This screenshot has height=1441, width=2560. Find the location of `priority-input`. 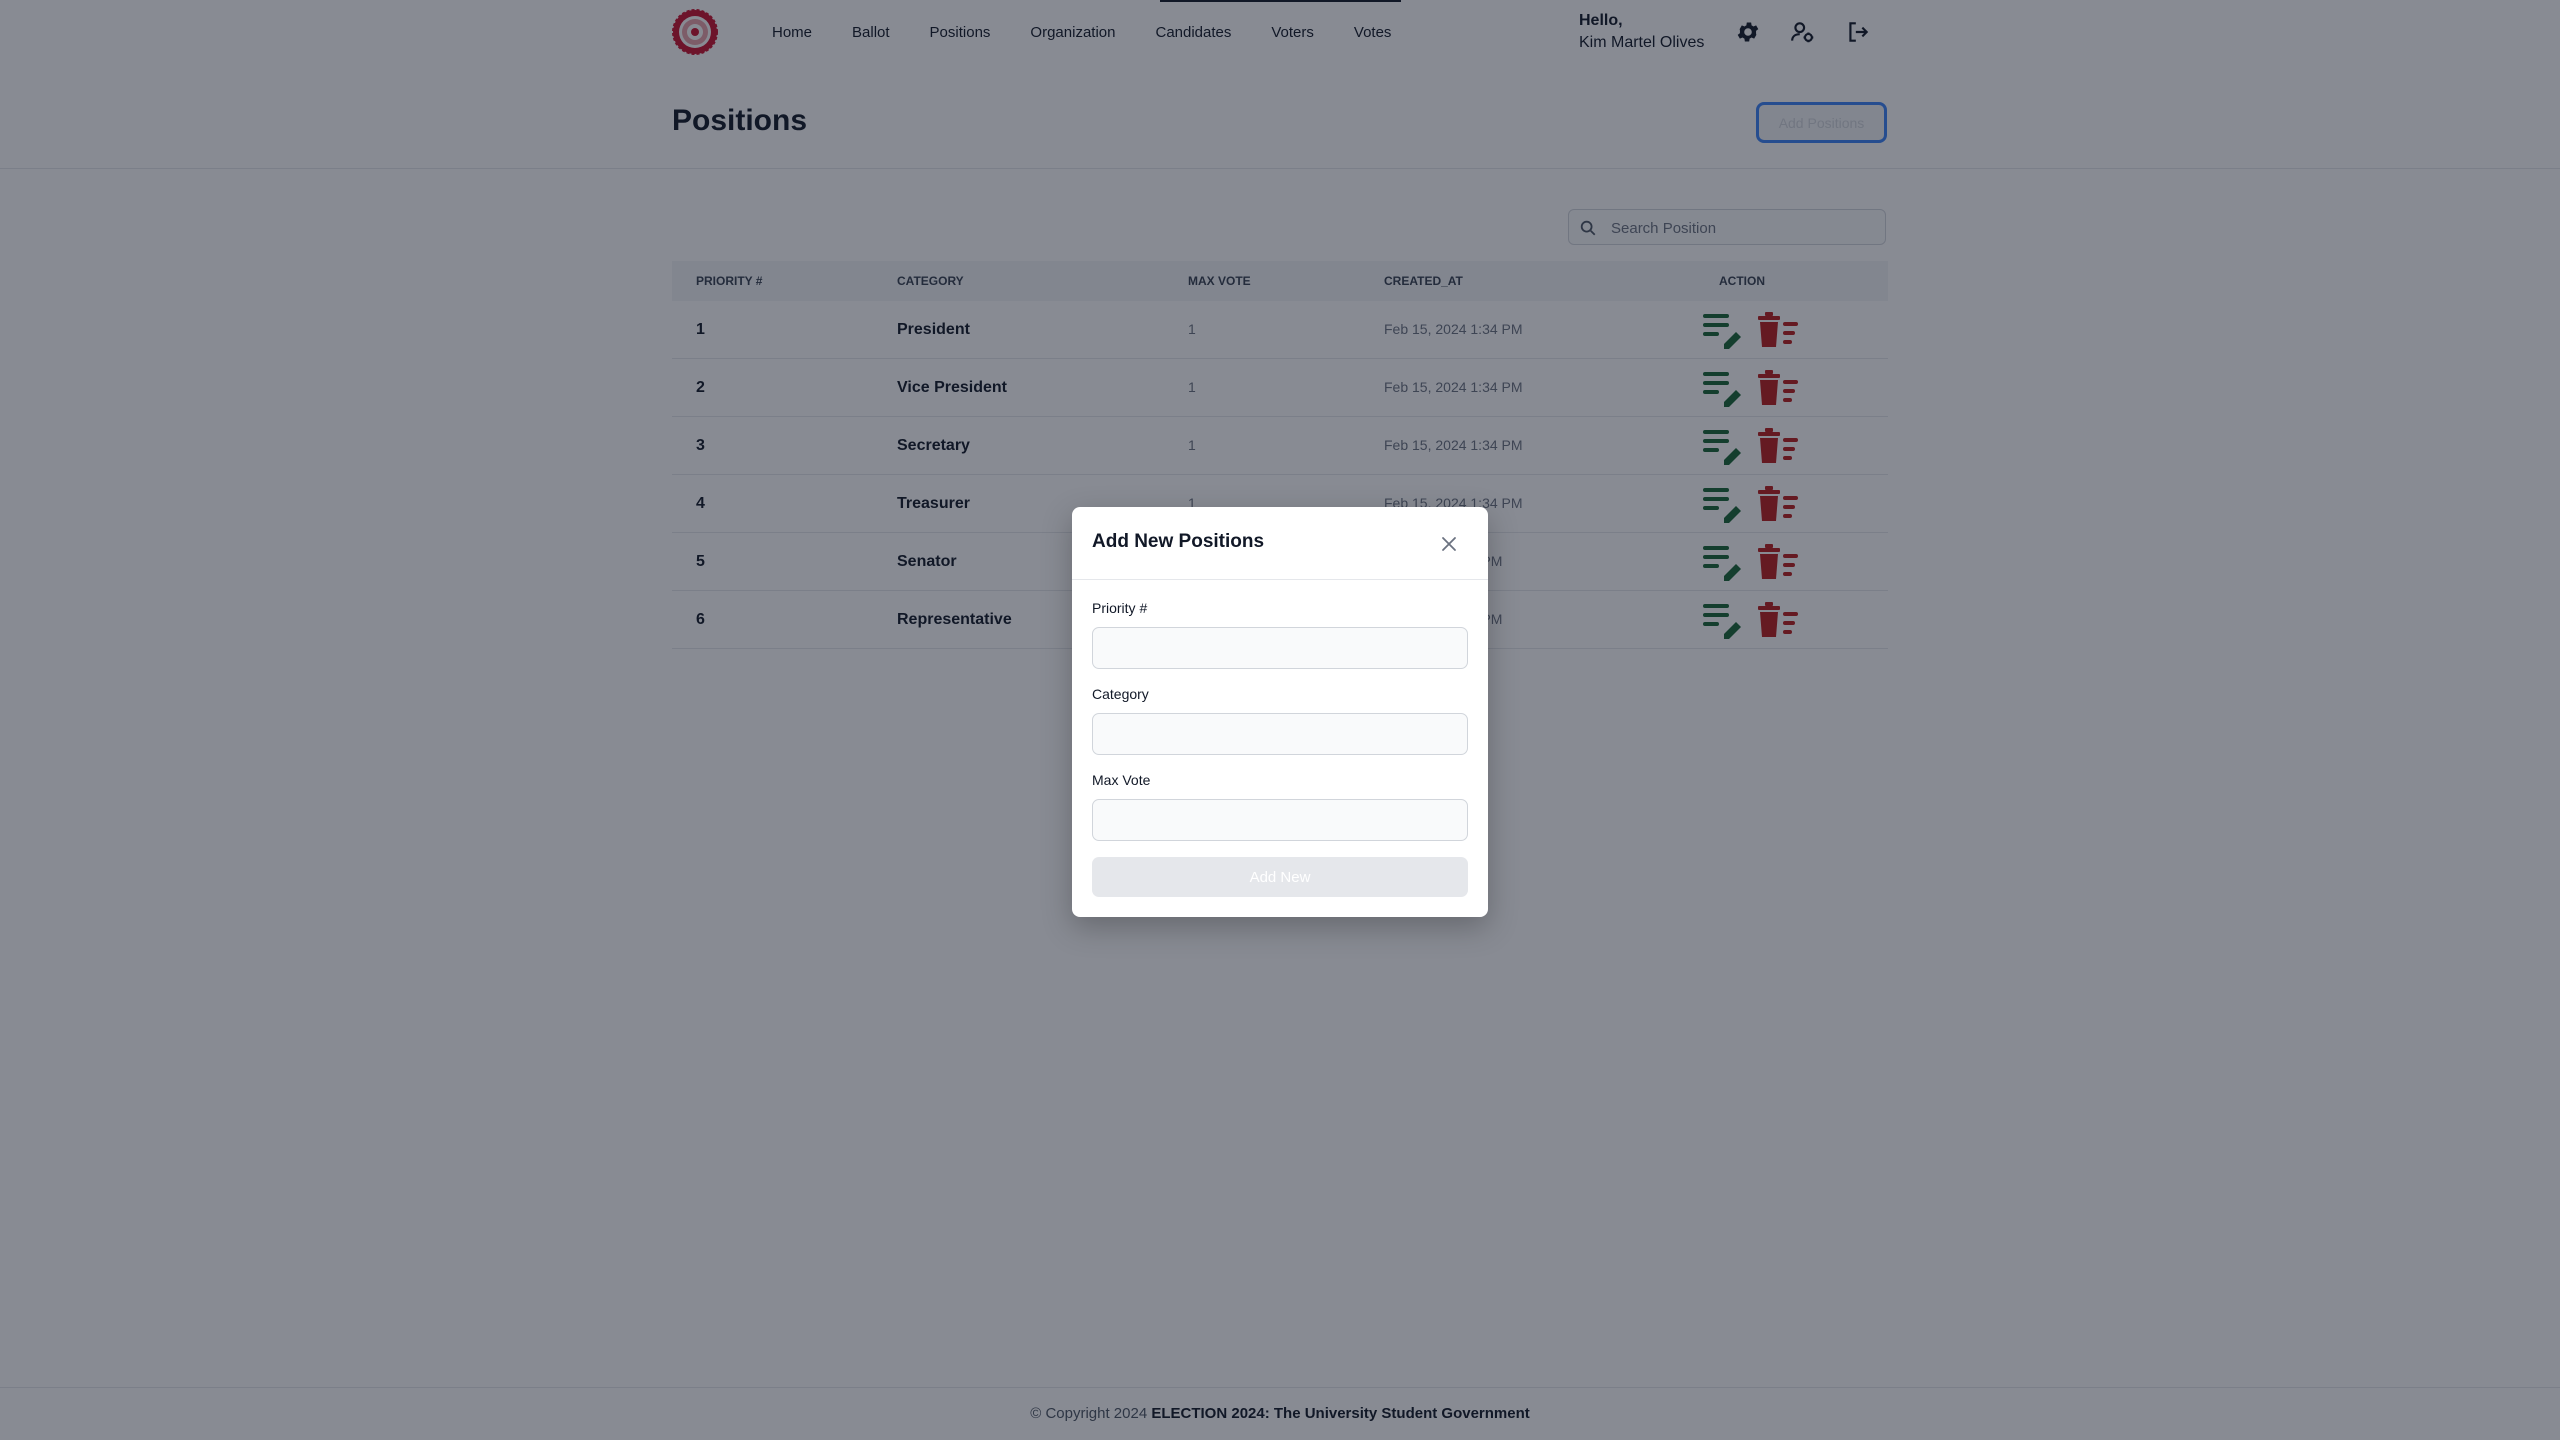

priority-input is located at coordinates (1280, 648).